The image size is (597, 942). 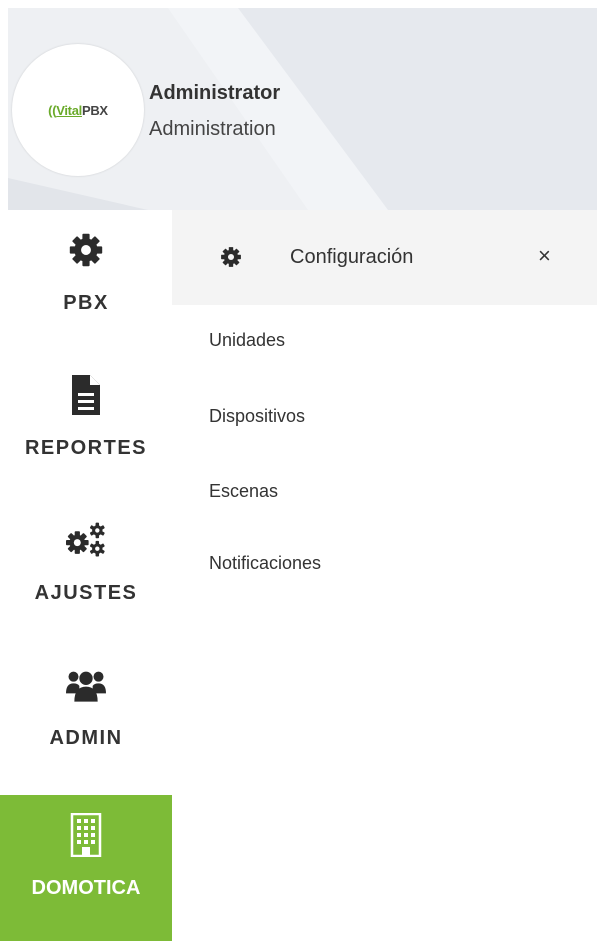 What do you see at coordinates (86, 738) in the screenshot?
I see `nav-label-admin: ADMIN` at bounding box center [86, 738].